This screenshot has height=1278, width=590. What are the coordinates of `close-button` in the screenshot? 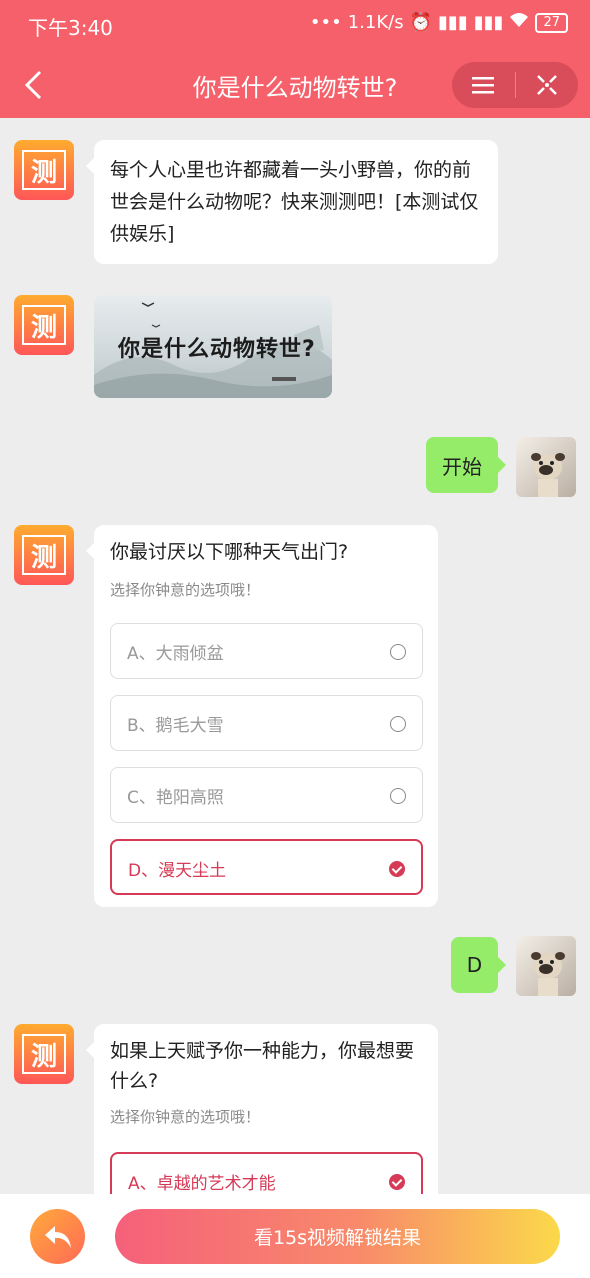 It's located at (547, 85).